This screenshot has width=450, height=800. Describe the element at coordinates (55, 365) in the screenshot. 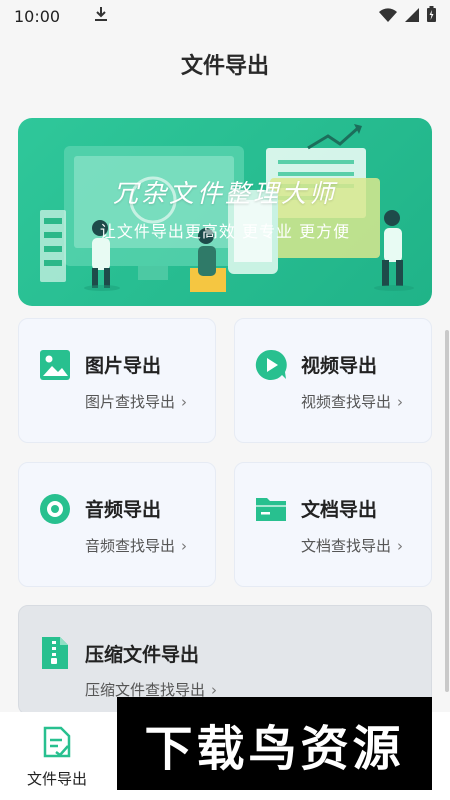

I see `image-icon` at that location.